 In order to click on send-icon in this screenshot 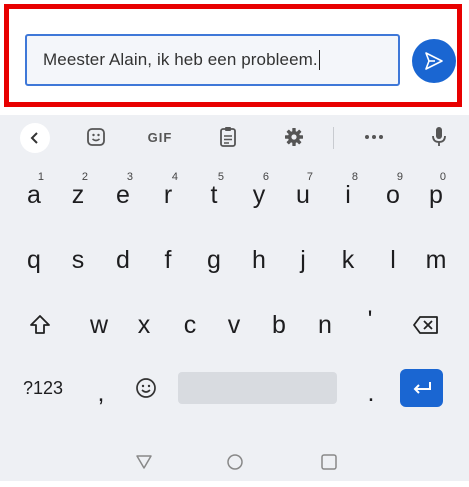, I will do `click(434, 61)`.